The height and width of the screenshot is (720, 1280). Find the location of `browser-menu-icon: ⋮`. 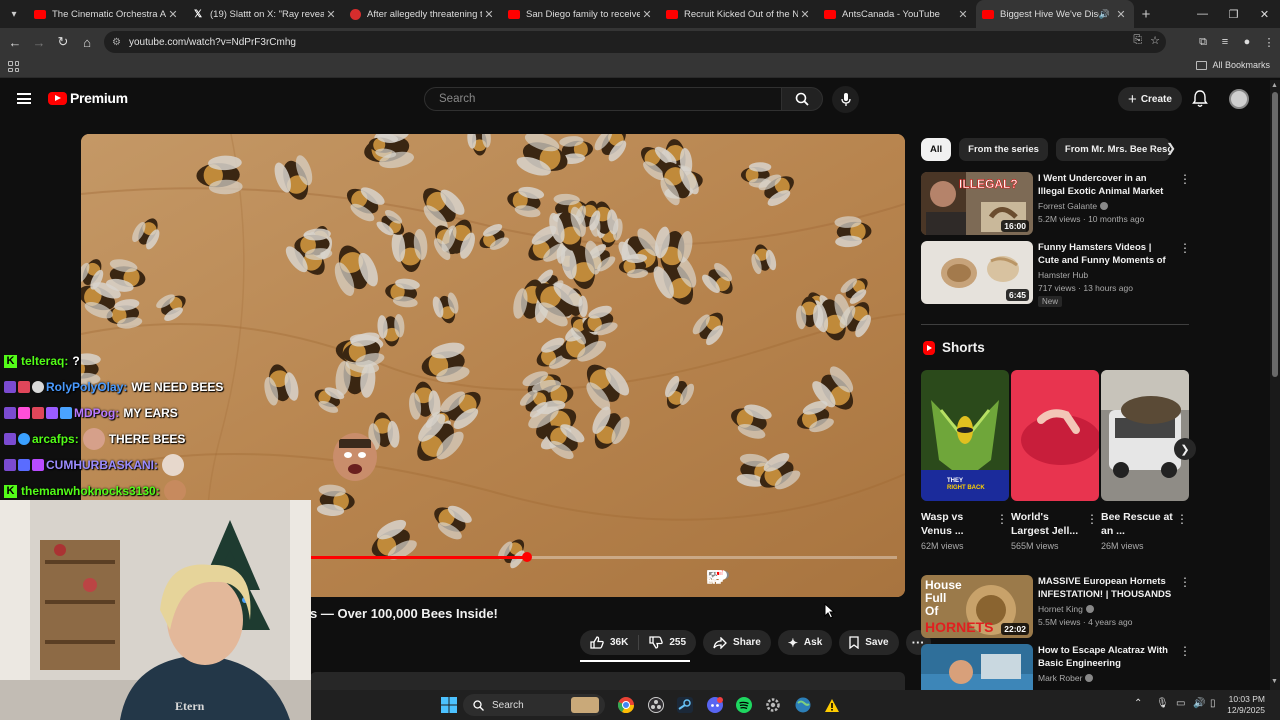

browser-menu-icon: ⋮ is located at coordinates (1269, 42).